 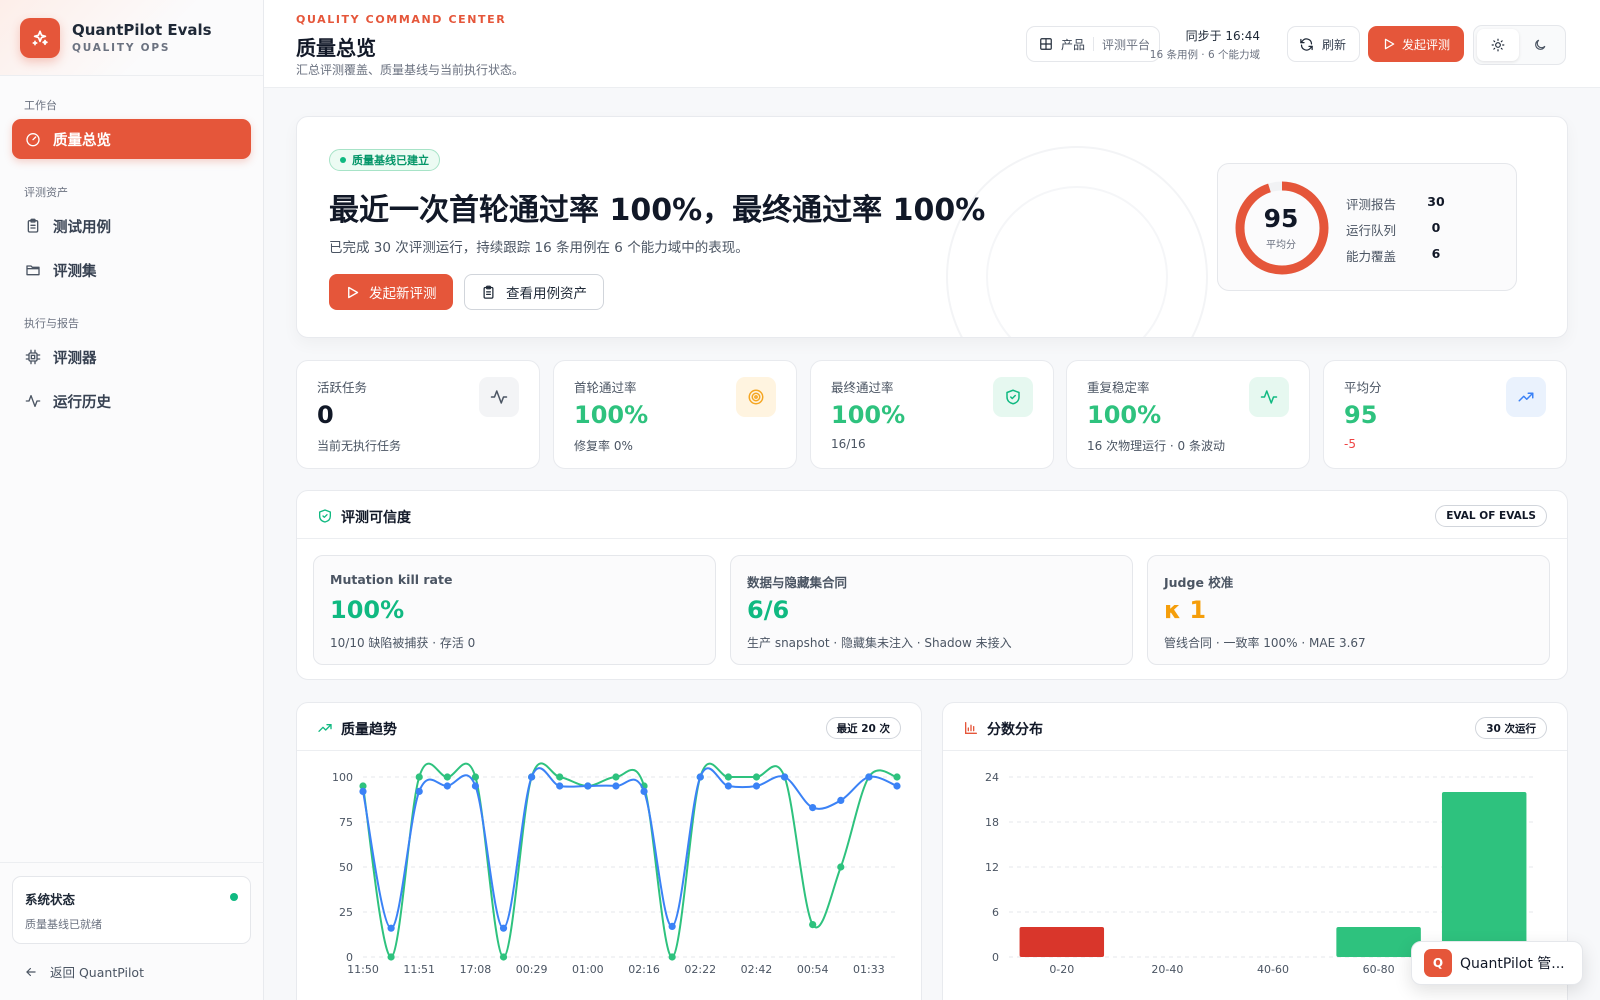 I want to click on arrow-left-icon, so click(x=31, y=971).